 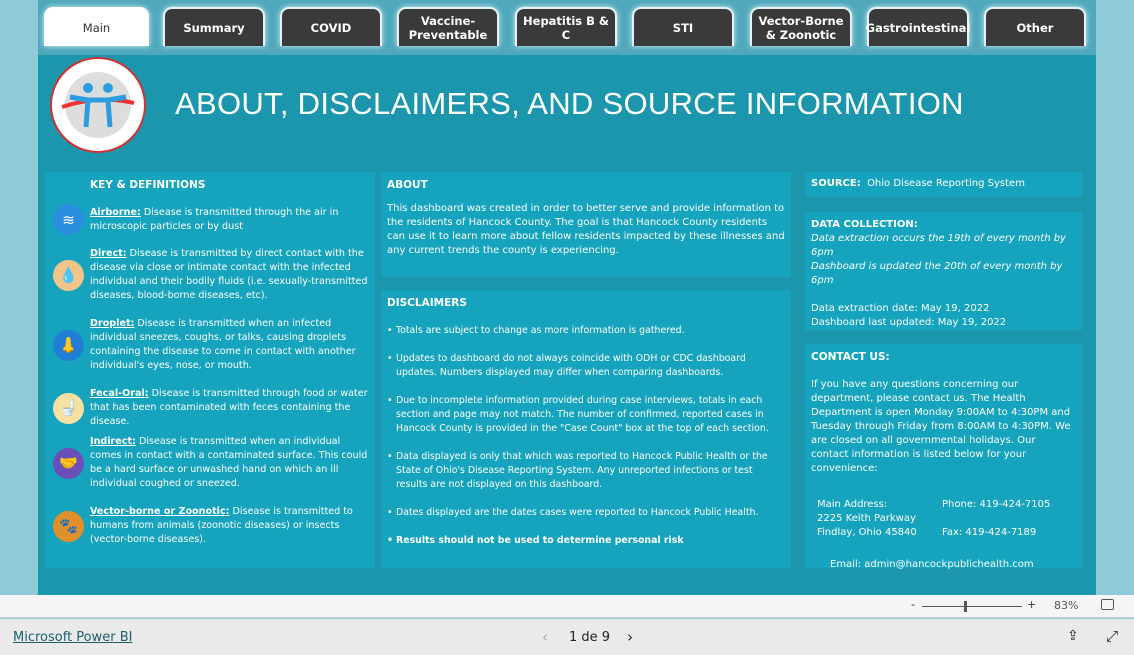 What do you see at coordinates (567, 637) in the screenshot?
I see `bottom-bar: Microsoft Power BI ‹ 1 de 9 › ⇪ ⤢` at bounding box center [567, 637].